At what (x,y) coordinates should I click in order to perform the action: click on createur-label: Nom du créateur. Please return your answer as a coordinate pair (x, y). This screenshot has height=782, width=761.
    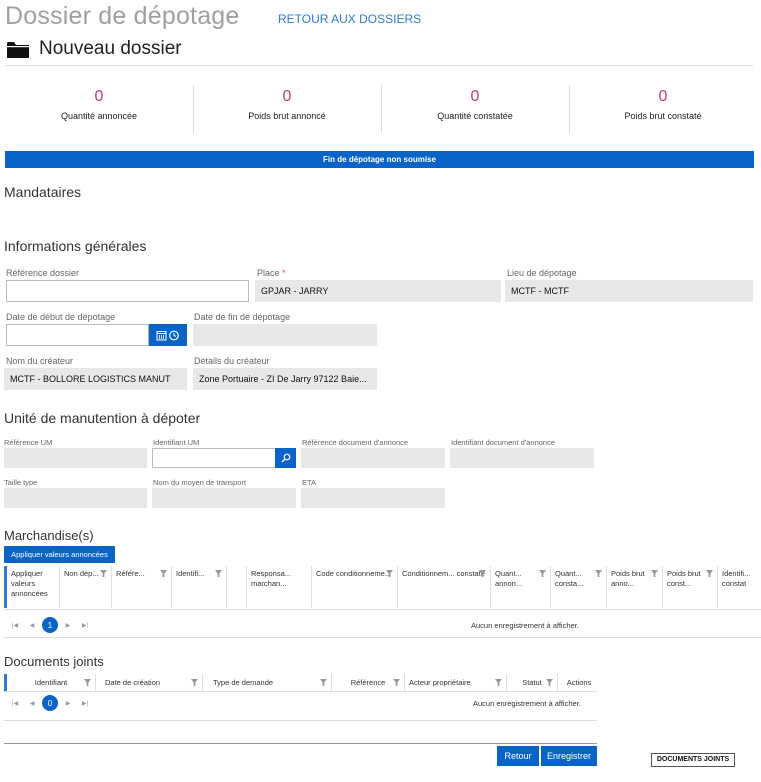
    Looking at the image, I should click on (40, 361).